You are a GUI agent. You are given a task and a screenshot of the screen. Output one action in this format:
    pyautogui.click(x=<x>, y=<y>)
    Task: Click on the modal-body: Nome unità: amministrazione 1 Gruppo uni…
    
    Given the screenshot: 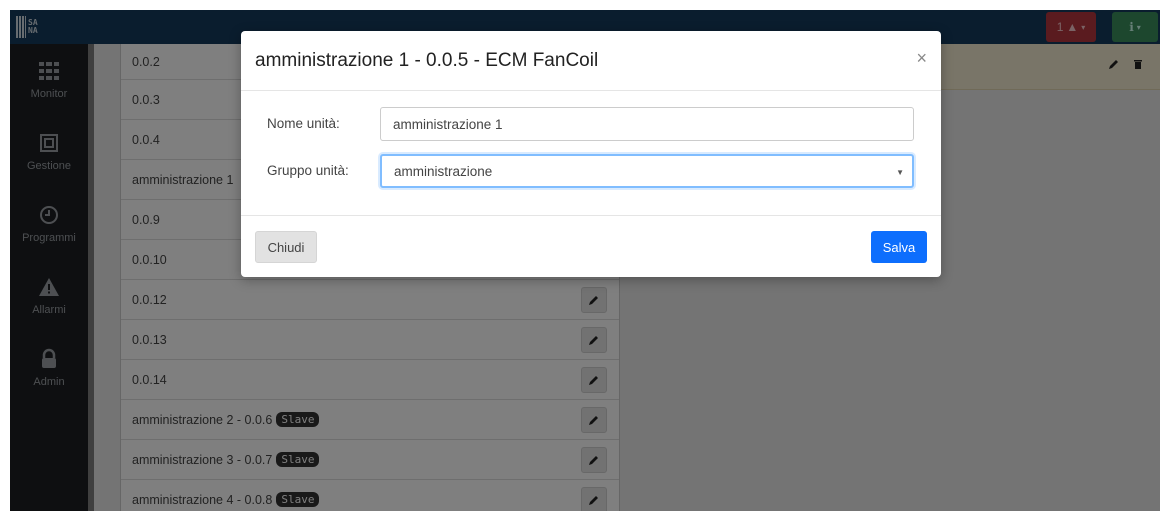 What is the action you would take?
    pyautogui.click(x=591, y=153)
    